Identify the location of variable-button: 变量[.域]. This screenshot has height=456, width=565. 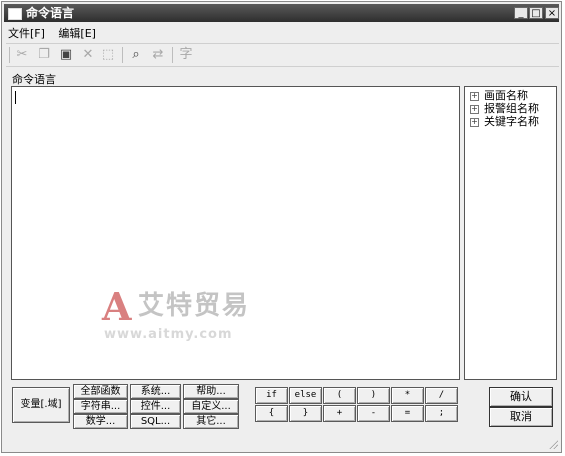
(41, 405).